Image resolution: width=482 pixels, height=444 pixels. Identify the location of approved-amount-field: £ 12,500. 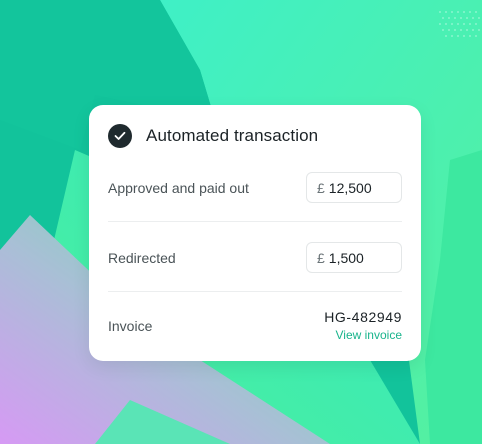
(354, 187).